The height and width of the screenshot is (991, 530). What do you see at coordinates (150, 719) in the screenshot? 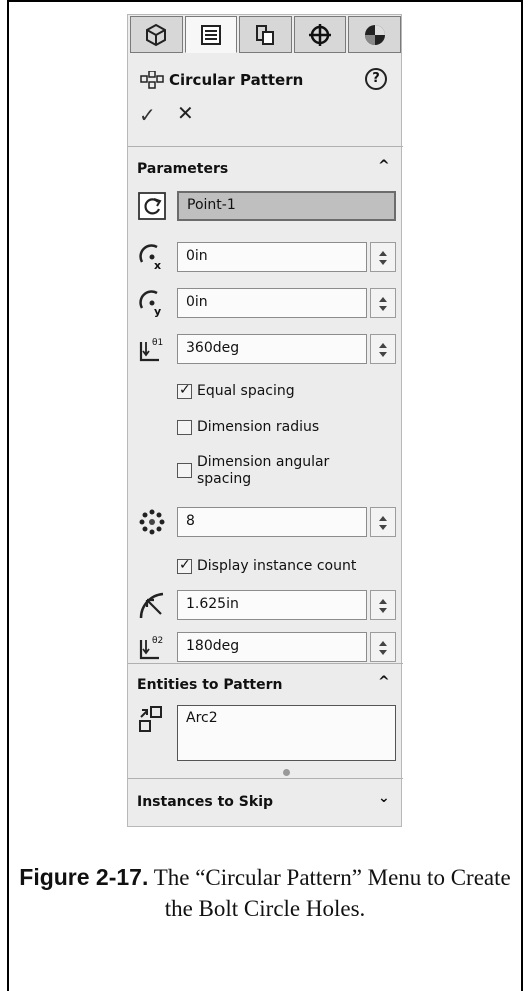
I see `entities-select-icon` at bounding box center [150, 719].